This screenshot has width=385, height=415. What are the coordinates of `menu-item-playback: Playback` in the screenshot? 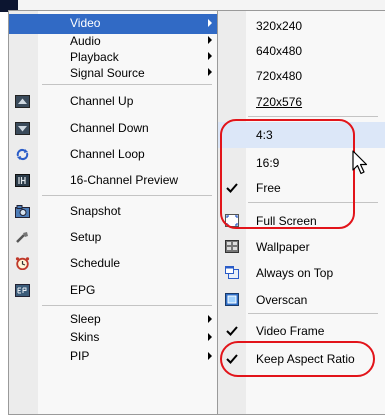 It's located at (113, 57).